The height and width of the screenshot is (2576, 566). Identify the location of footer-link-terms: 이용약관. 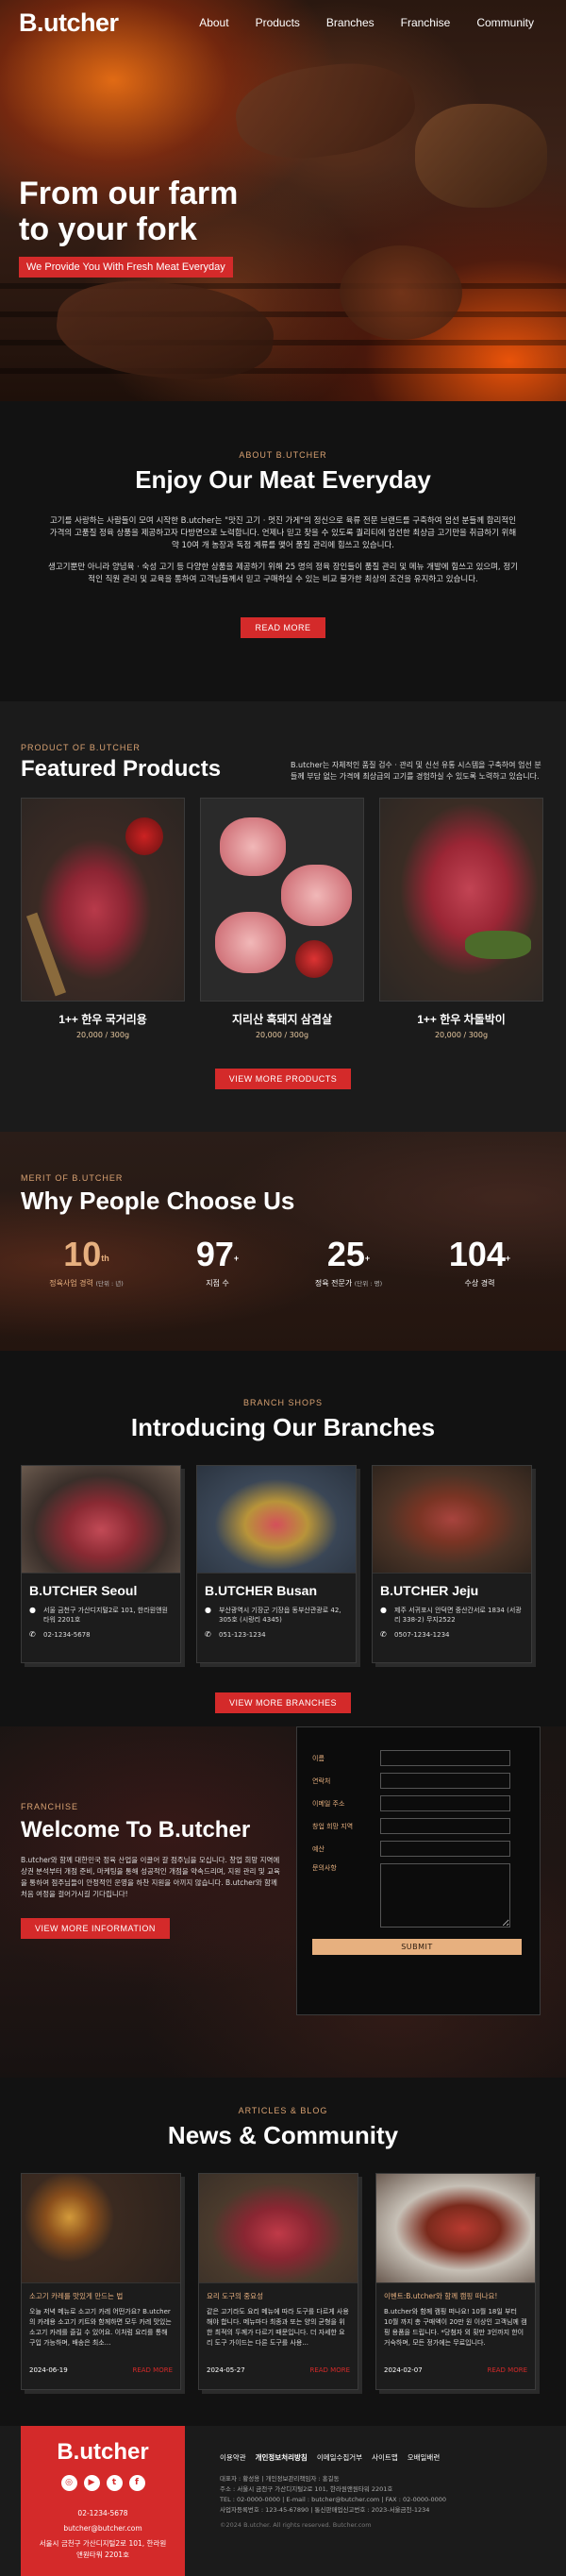
(233, 2457).